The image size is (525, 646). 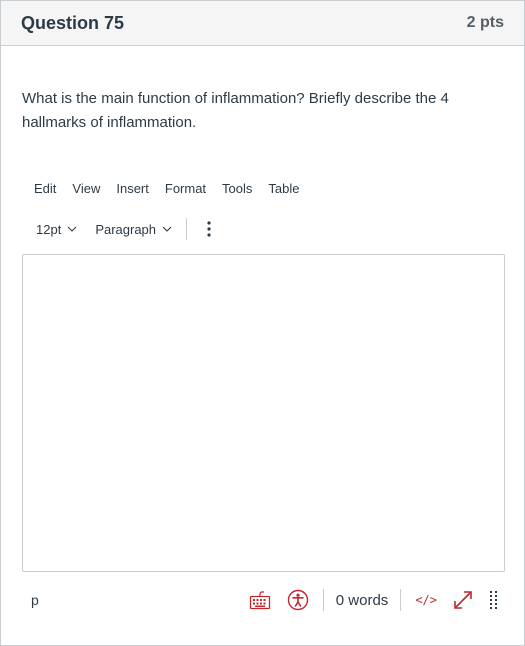 I want to click on menu-insert: Insert, so click(x=132, y=188).